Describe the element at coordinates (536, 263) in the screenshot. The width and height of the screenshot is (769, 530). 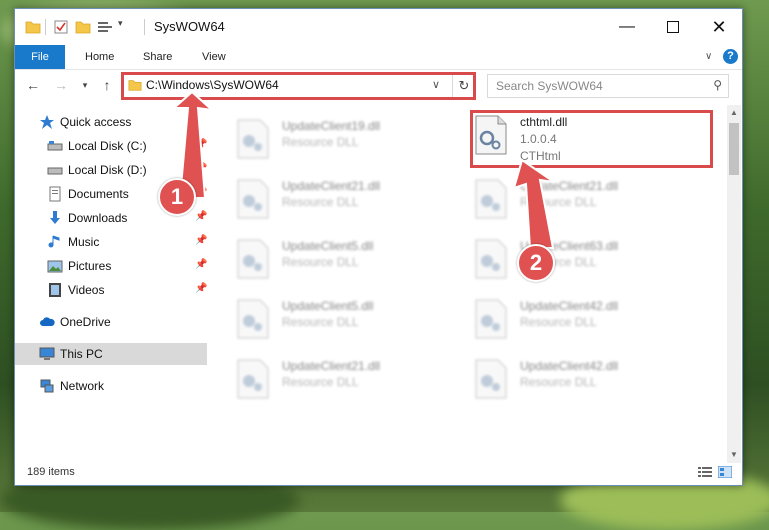
I see `step-2-badge: 2` at that location.